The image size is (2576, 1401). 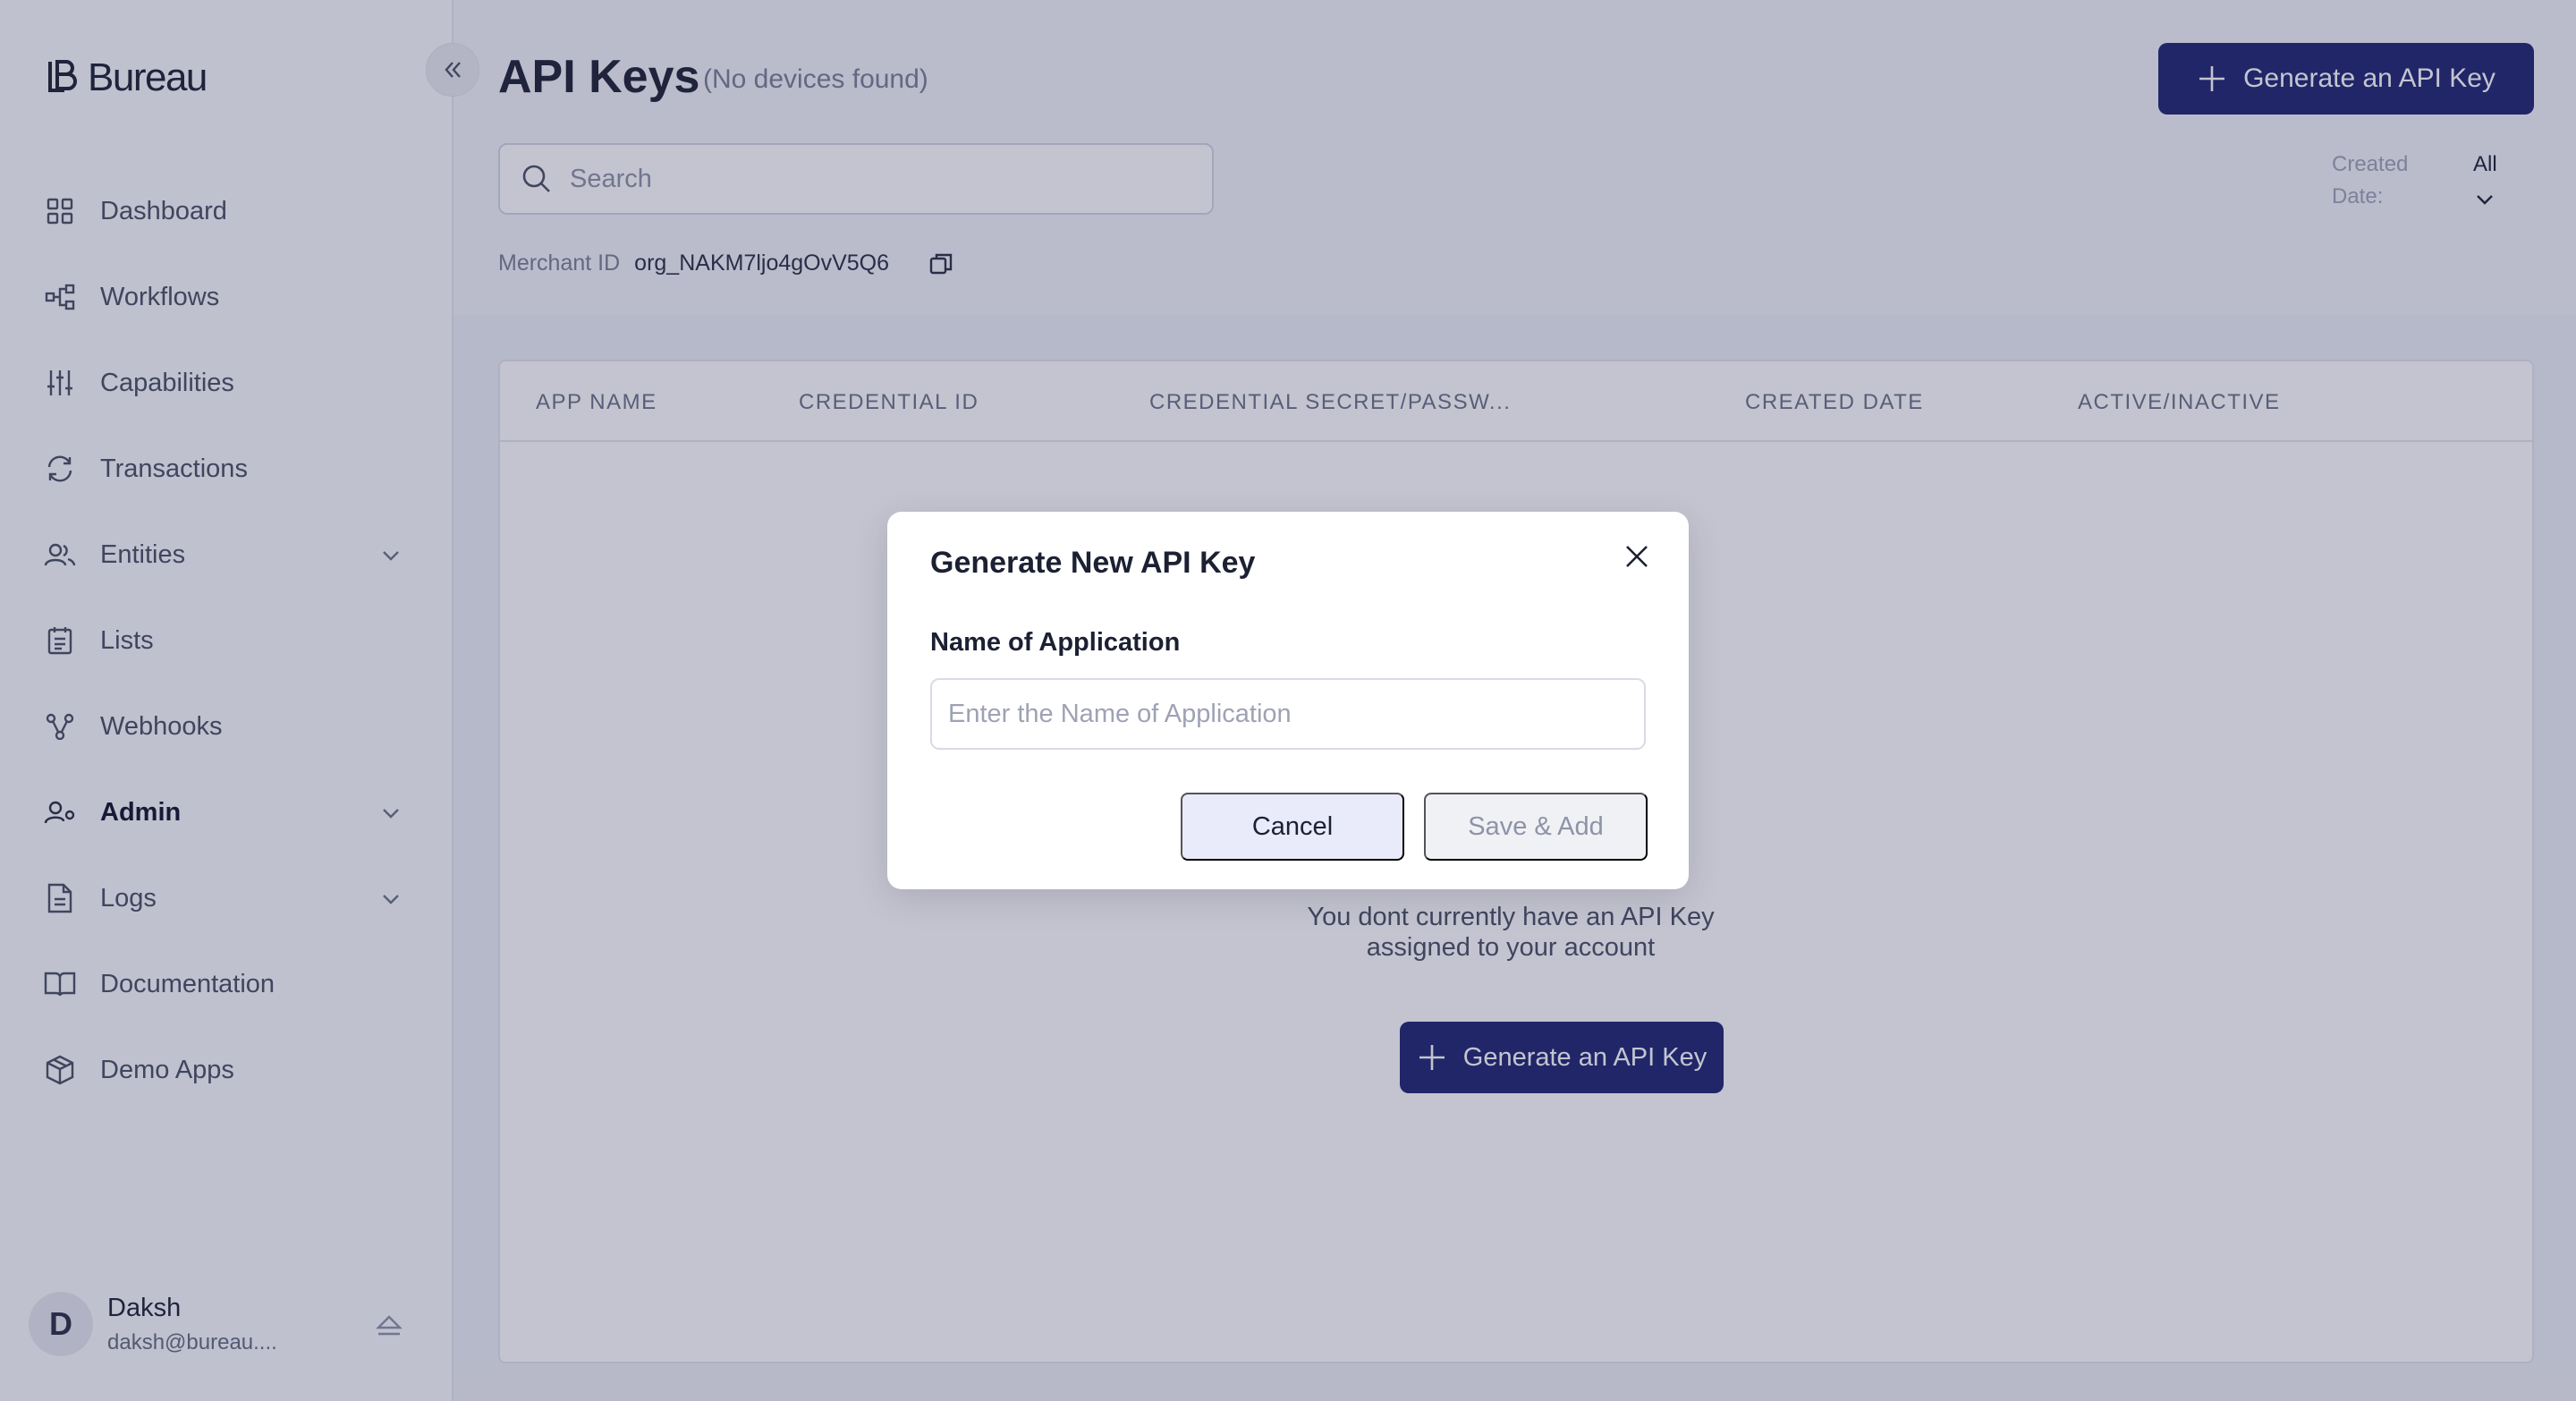 I want to click on close-button, so click(x=1637, y=556).